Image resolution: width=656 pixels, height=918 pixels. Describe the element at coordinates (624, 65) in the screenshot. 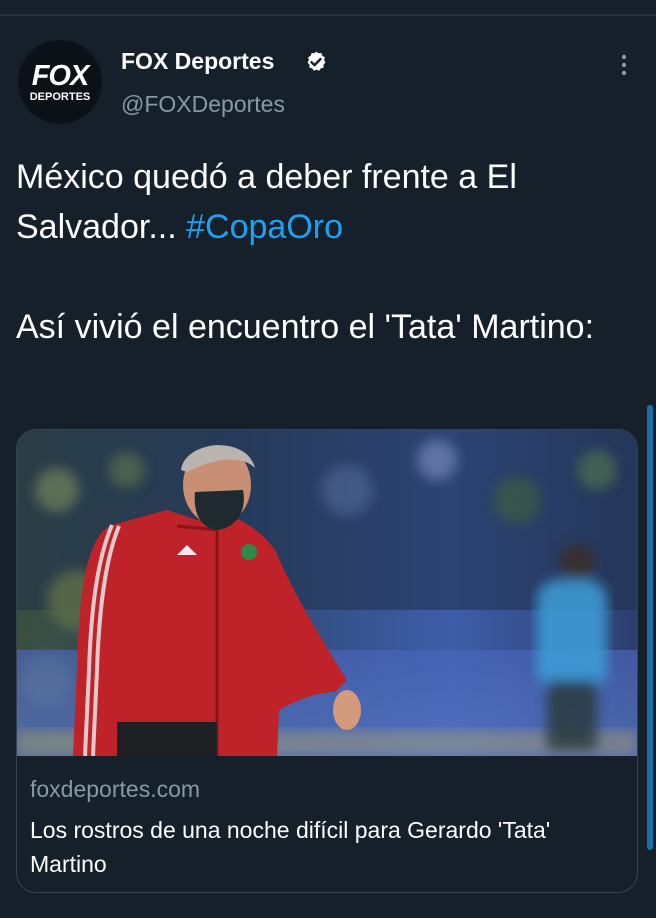

I see `more-options-icon` at that location.